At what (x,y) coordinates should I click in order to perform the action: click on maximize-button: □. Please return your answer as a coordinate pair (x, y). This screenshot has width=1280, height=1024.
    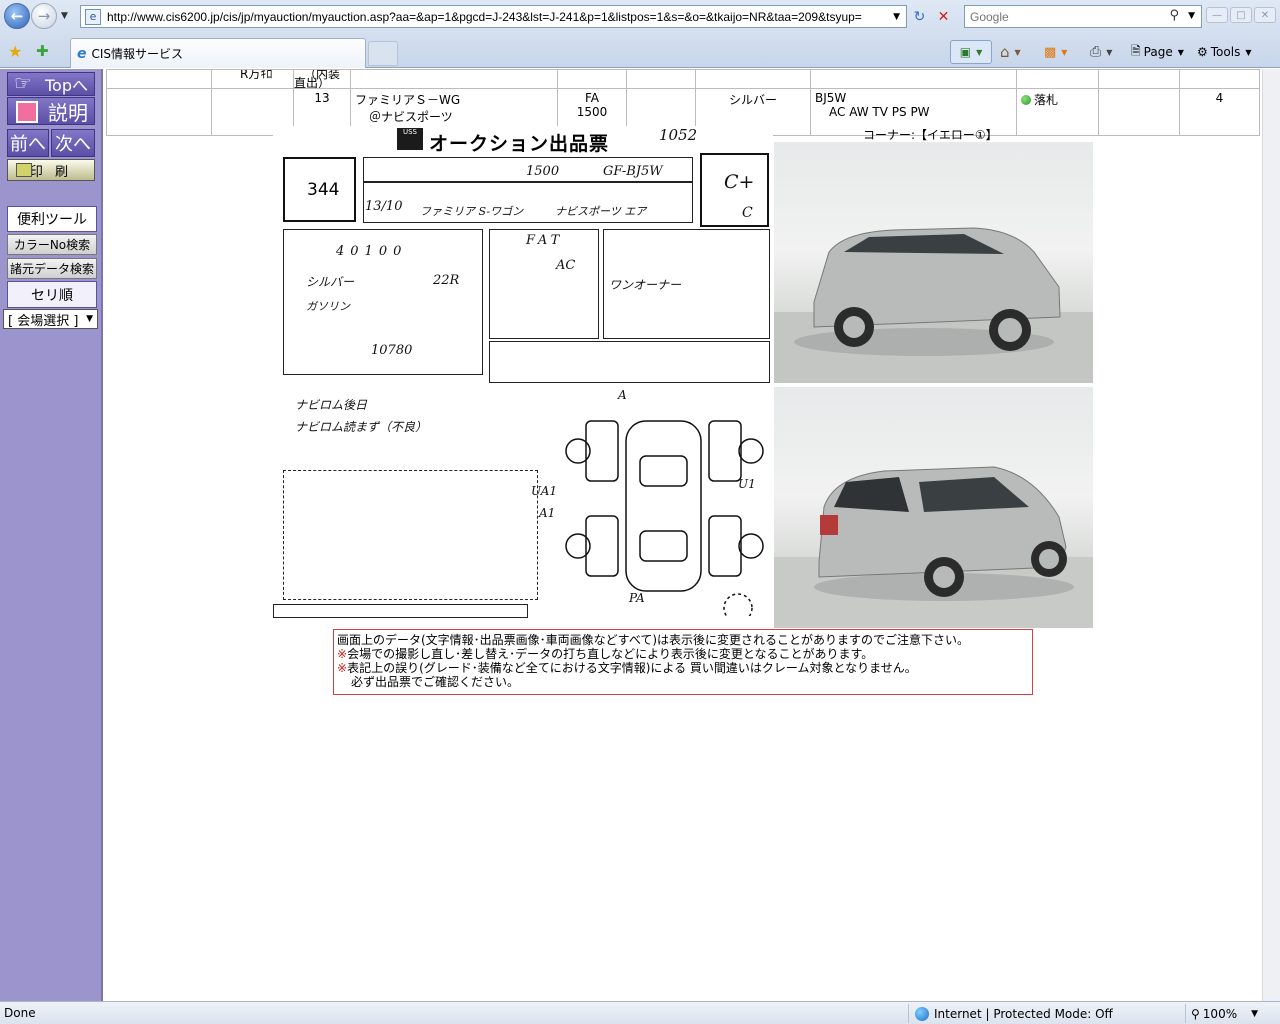
    Looking at the image, I should click on (1241, 15).